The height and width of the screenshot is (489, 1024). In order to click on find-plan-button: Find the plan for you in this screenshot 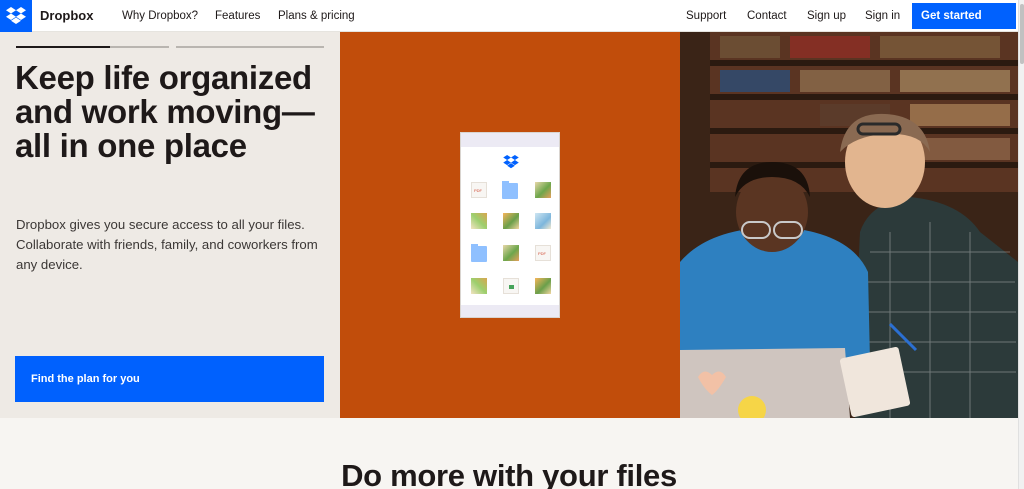, I will do `click(169, 379)`.